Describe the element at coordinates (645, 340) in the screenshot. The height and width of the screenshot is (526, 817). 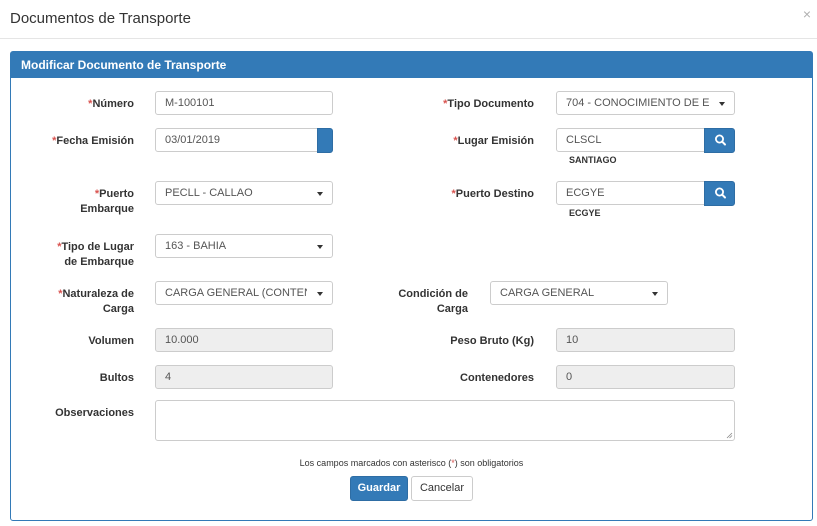
I see `peso-bruto-input: 10` at that location.